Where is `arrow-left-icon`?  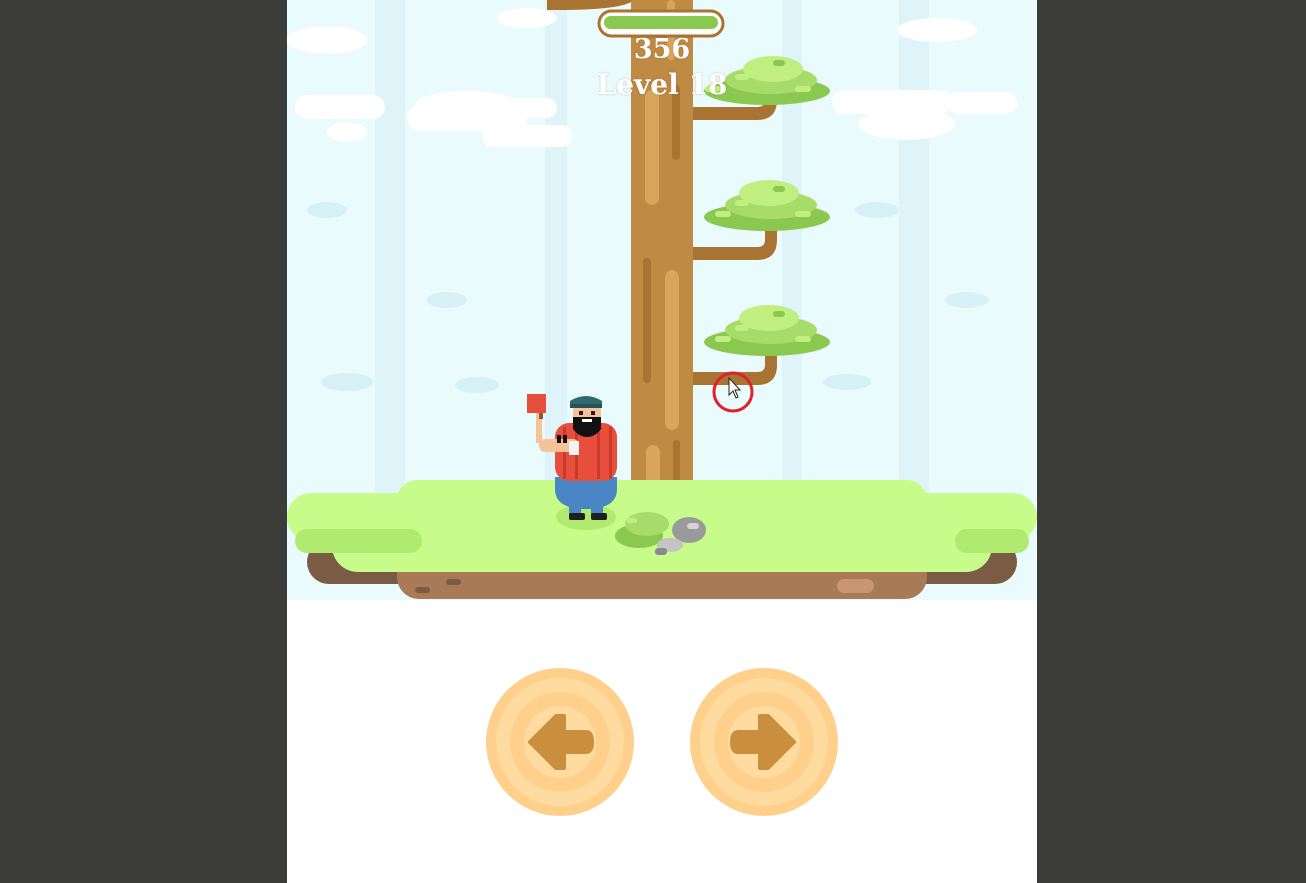 arrow-left-icon is located at coordinates (560, 742).